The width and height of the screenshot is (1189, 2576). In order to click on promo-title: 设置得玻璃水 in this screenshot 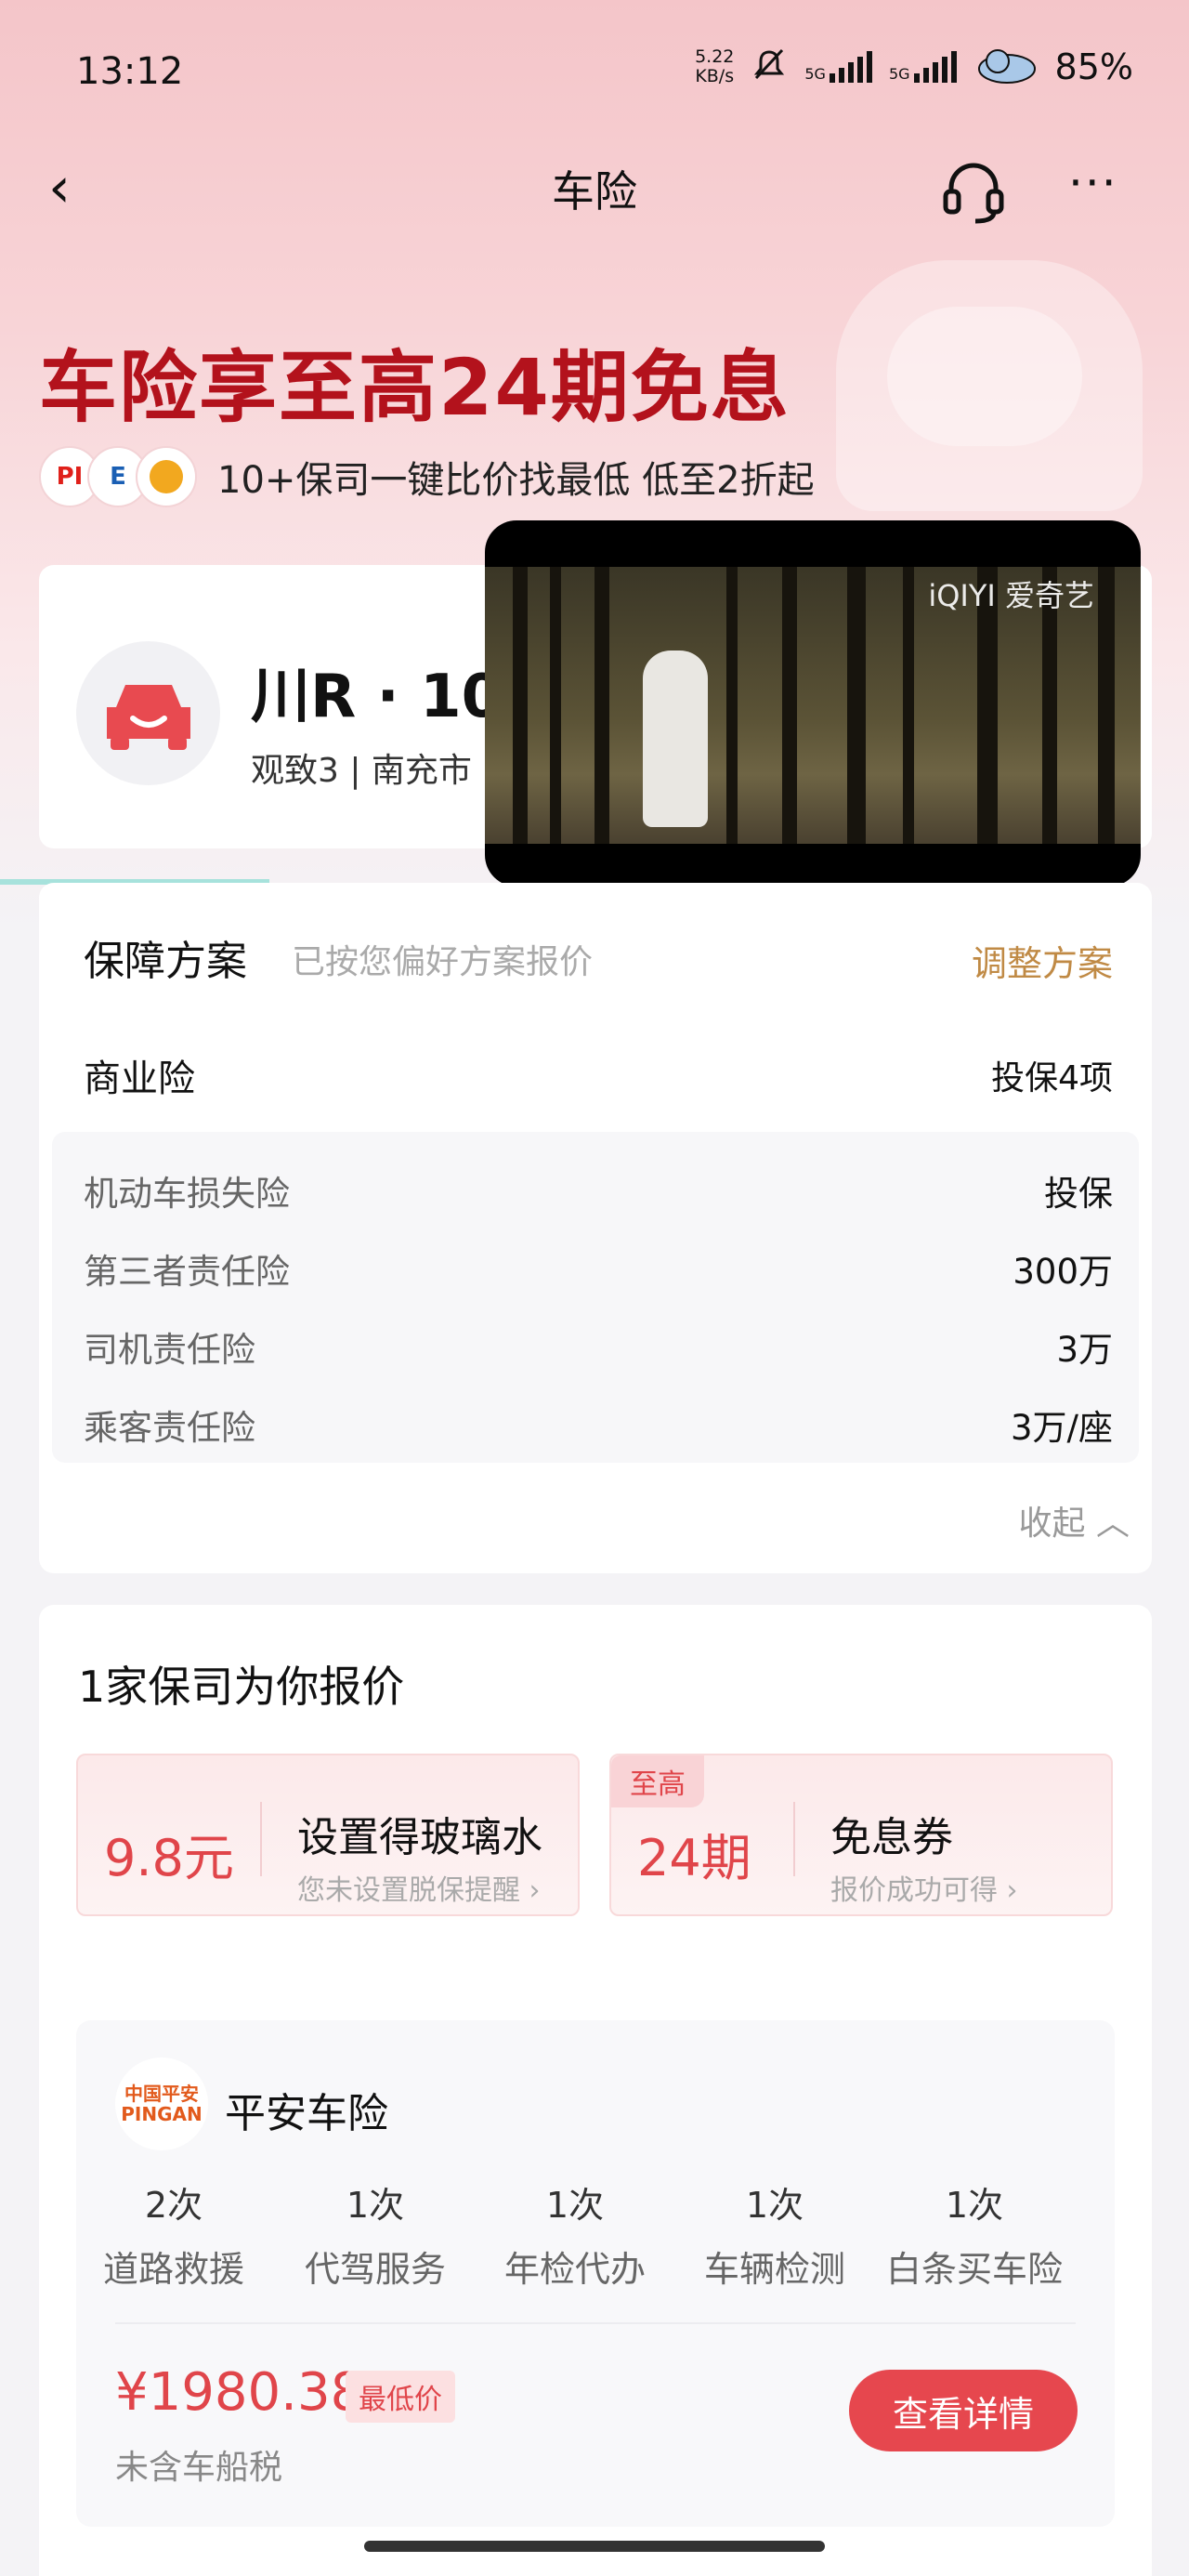, I will do `click(420, 1837)`.